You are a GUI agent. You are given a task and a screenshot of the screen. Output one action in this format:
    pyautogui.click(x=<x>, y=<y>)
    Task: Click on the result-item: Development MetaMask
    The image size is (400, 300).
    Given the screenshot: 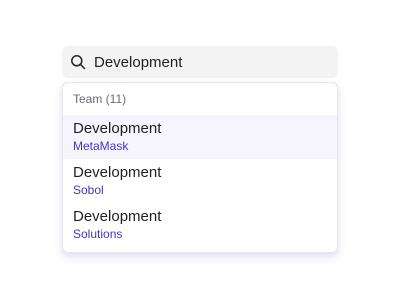 What is the action you would take?
    pyautogui.click(x=200, y=137)
    